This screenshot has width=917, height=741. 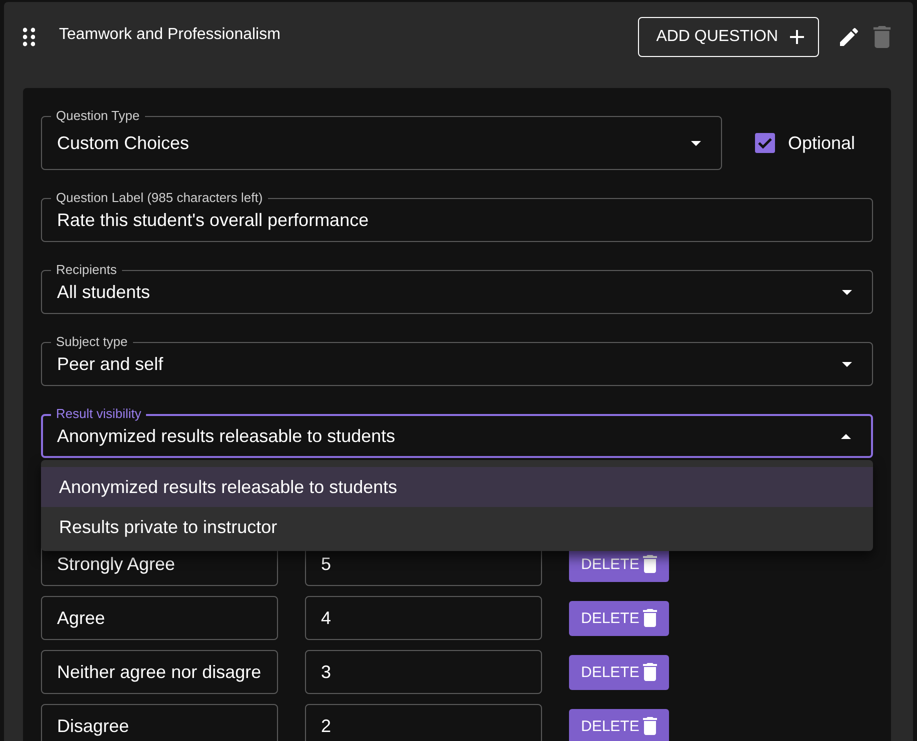 What do you see at coordinates (170, 35) in the screenshot?
I see `section-title: Teamwork and Professionalism` at bounding box center [170, 35].